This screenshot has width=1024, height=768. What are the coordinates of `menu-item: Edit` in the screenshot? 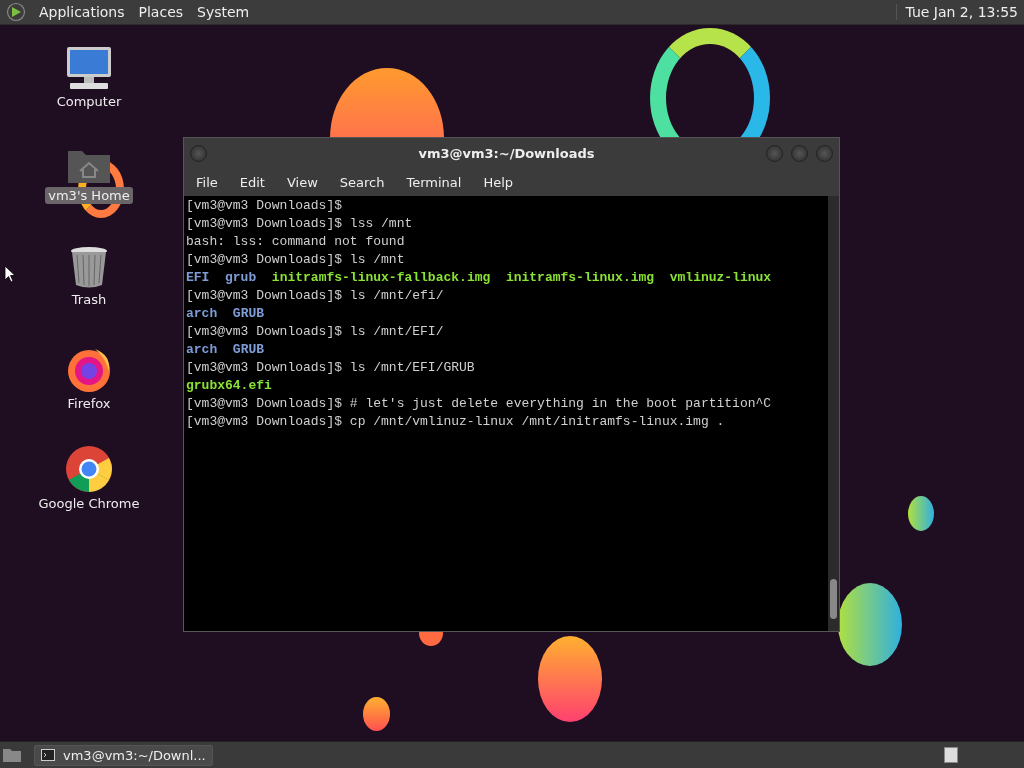 It's located at (252, 182).